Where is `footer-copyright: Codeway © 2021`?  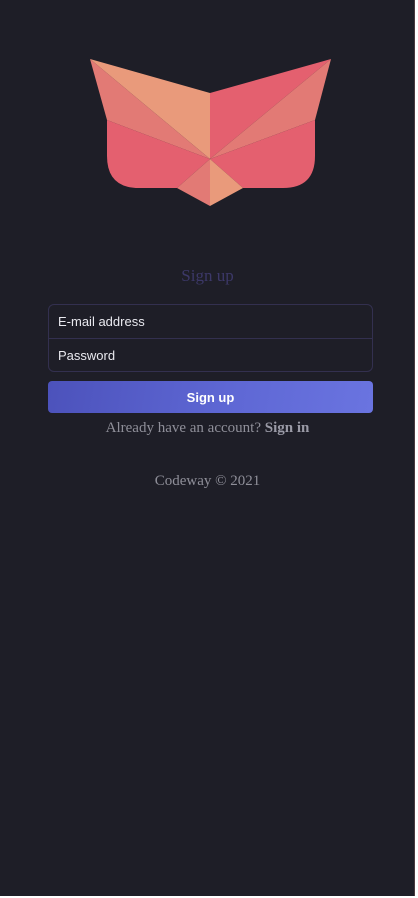 footer-copyright: Codeway © 2021 is located at coordinates (207, 481).